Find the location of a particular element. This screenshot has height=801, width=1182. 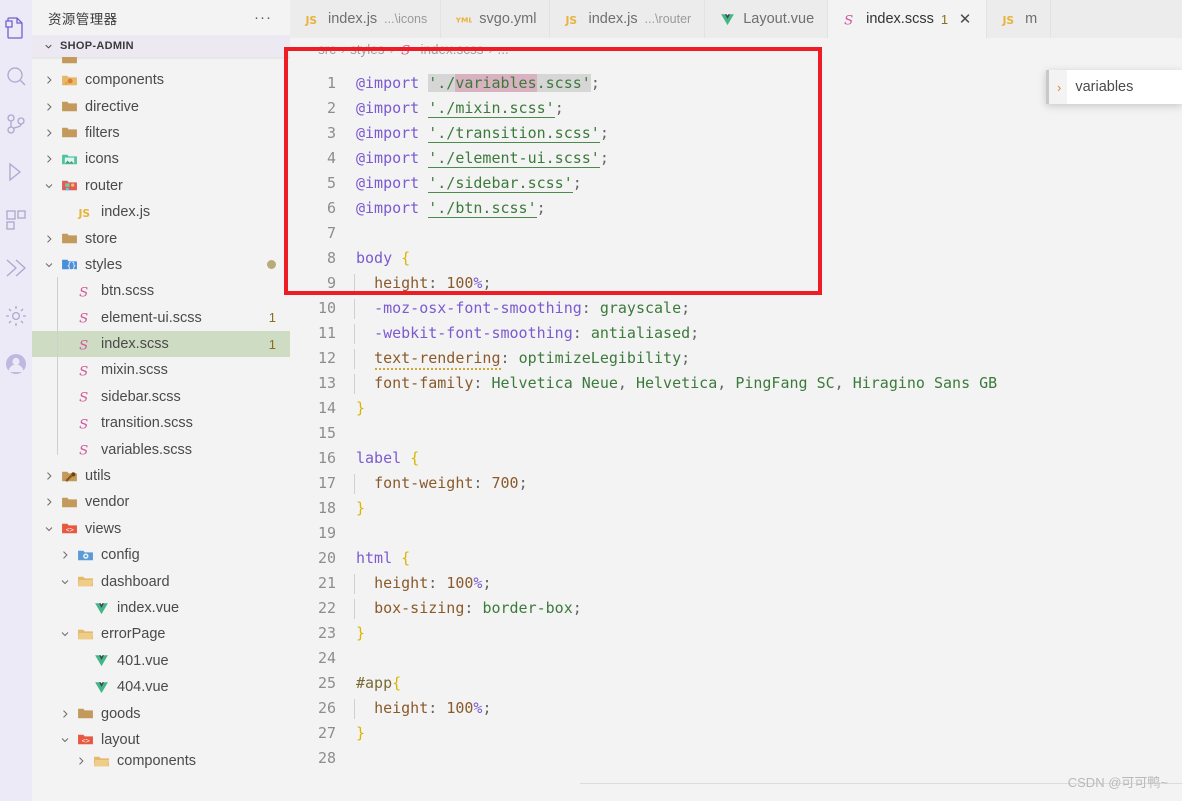

tree-item-index-vue: index.vue is located at coordinates (161, 608).